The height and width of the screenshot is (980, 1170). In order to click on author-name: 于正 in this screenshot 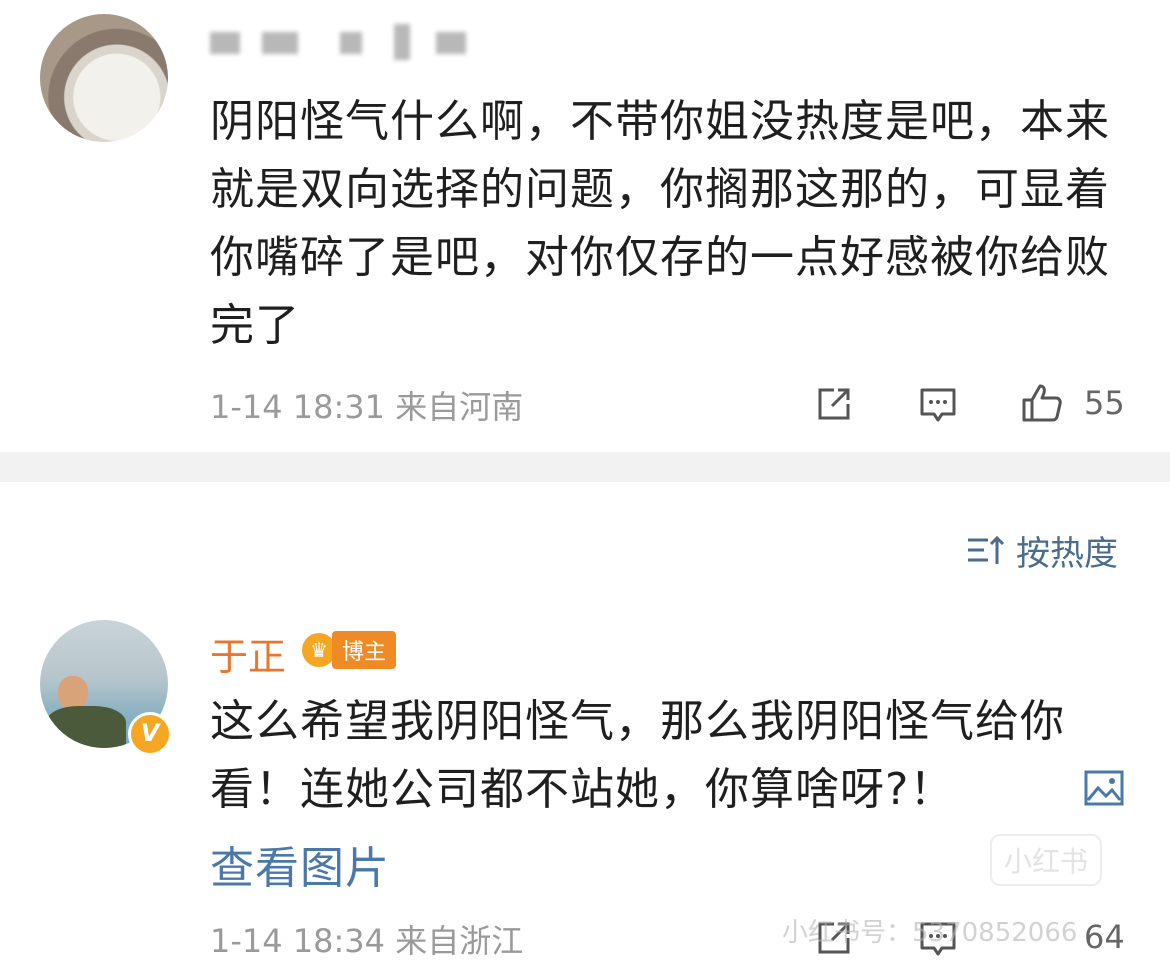, I will do `click(248, 653)`.